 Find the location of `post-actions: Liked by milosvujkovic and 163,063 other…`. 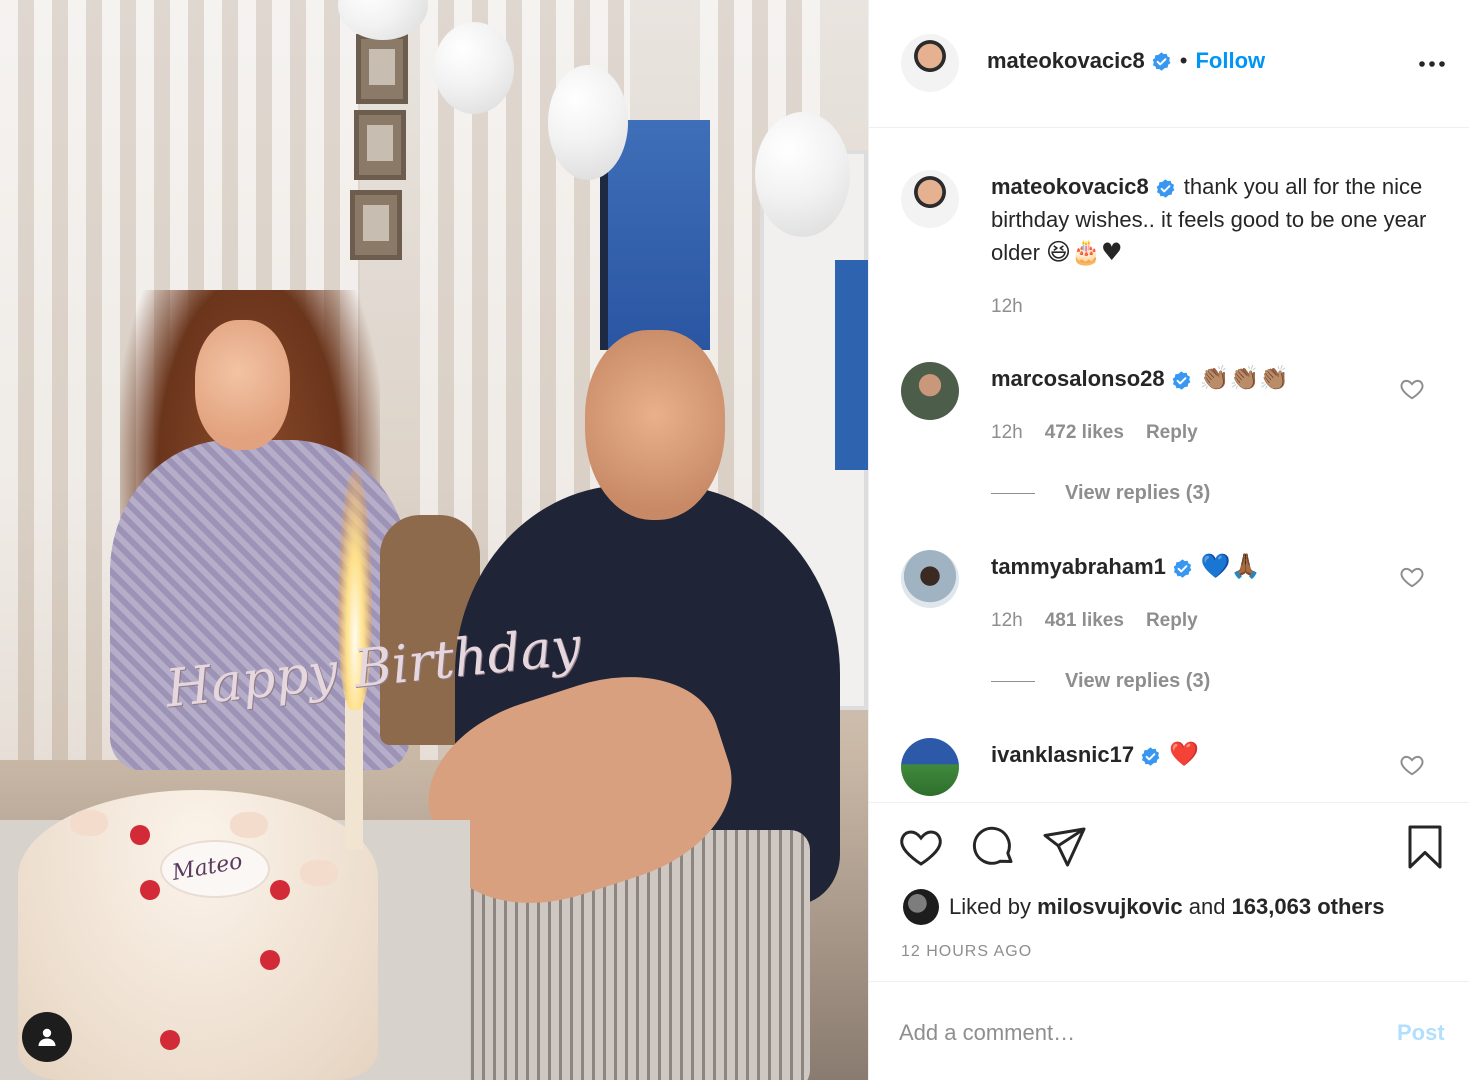

post-actions: Liked by milosvujkovic and 163,063 other… is located at coordinates (1169, 892).